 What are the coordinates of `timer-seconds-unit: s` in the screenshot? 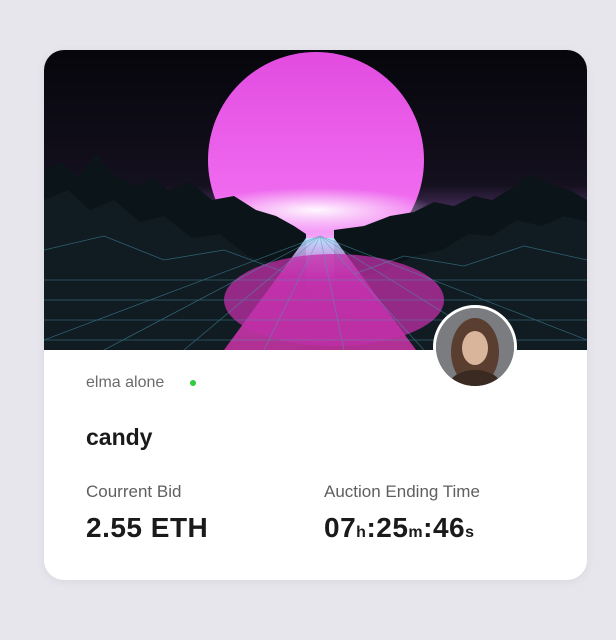 It's located at (470, 532).